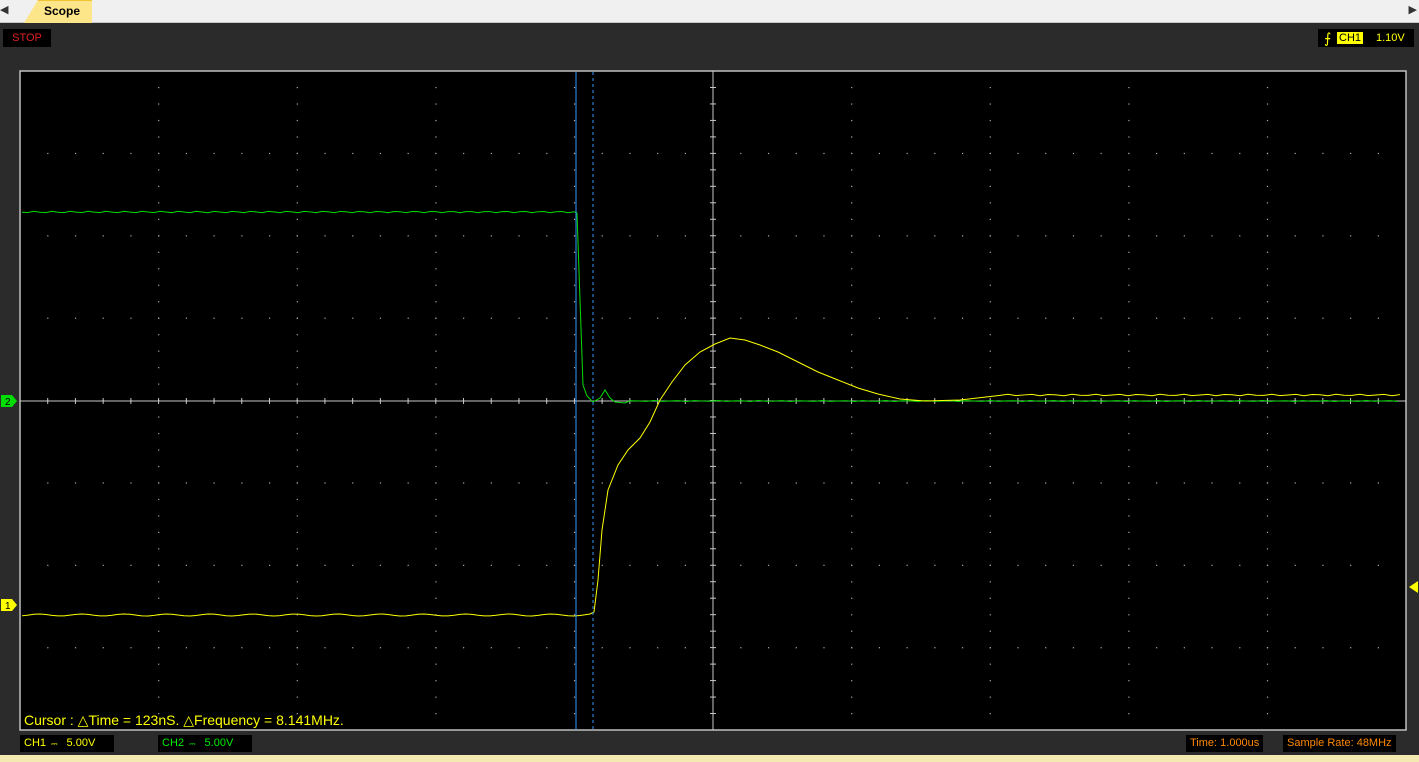 This screenshot has height=762, width=1419. Describe the element at coordinates (9, 401) in the screenshot. I see `ch2-level-marker: 2` at that location.